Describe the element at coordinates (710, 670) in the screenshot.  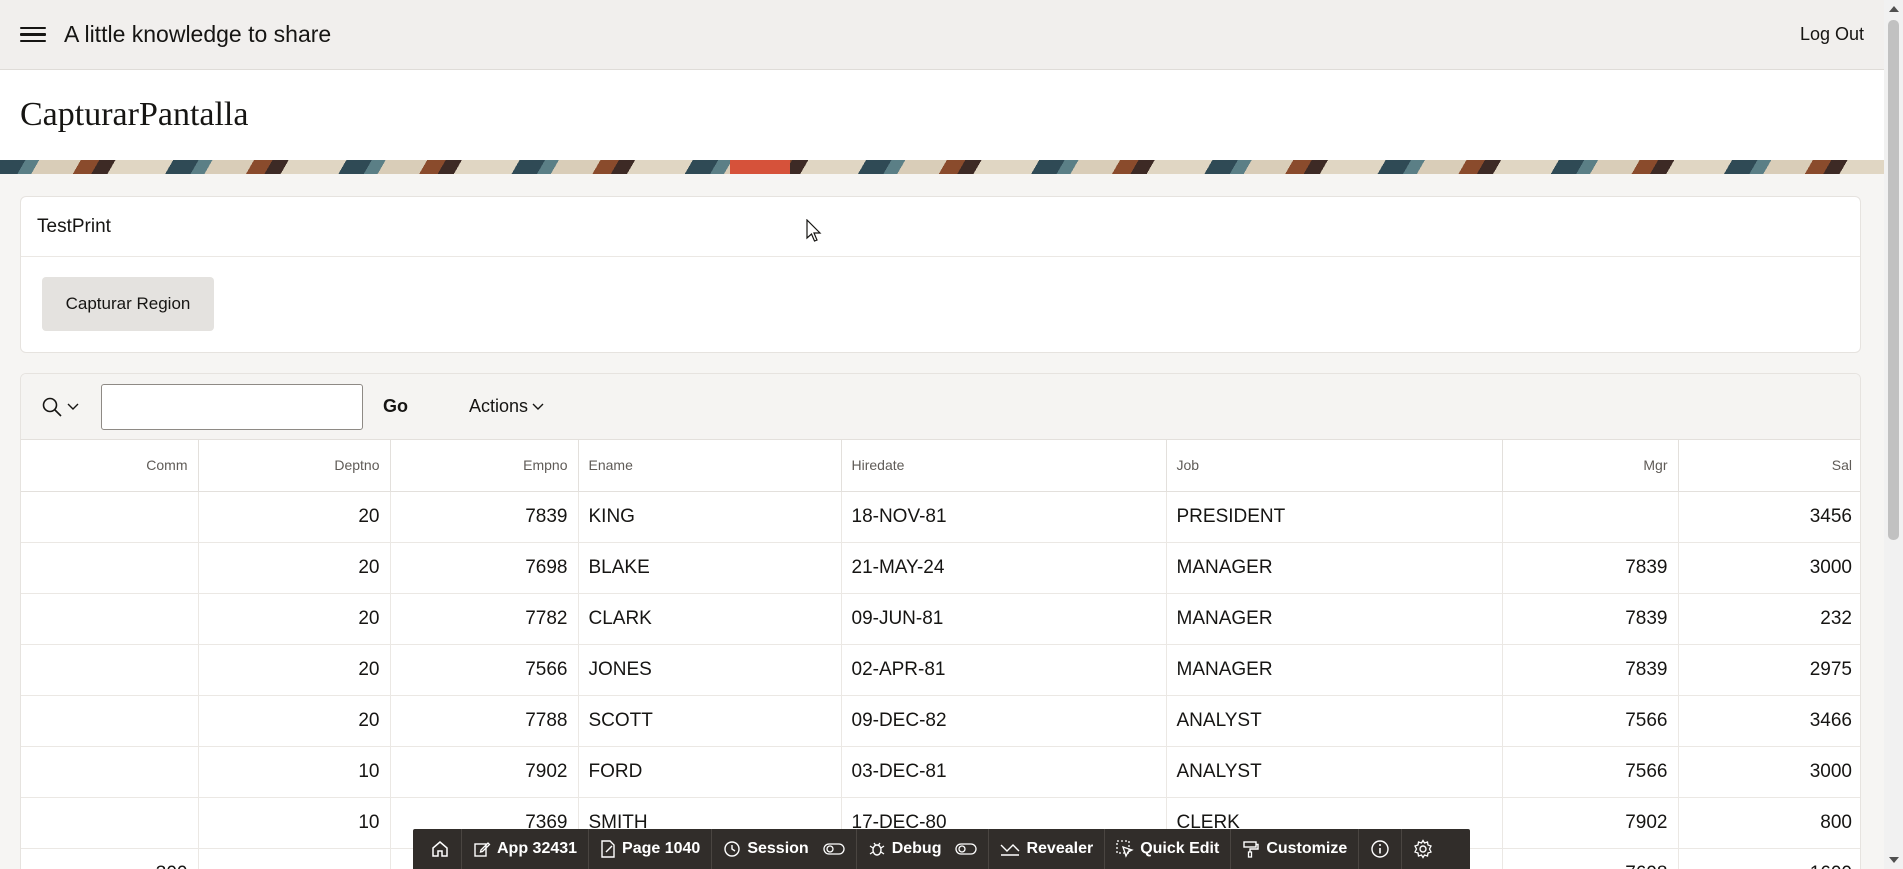
I see `cell-ename: JONES` at that location.